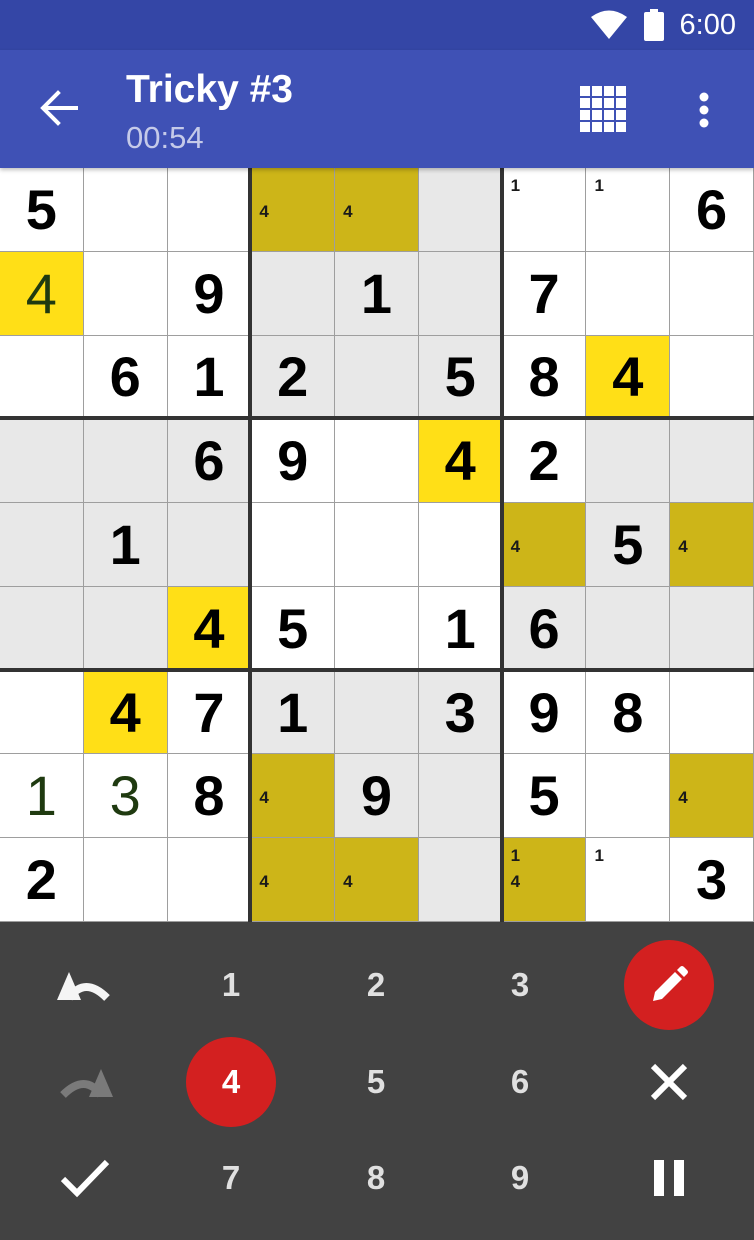 The image size is (754, 1240). I want to click on number-key-8: 8, so click(376, 1178).